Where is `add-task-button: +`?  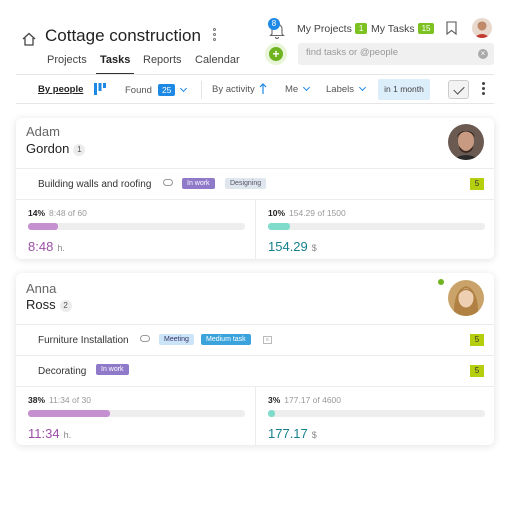 add-task-button: + is located at coordinates (276, 54).